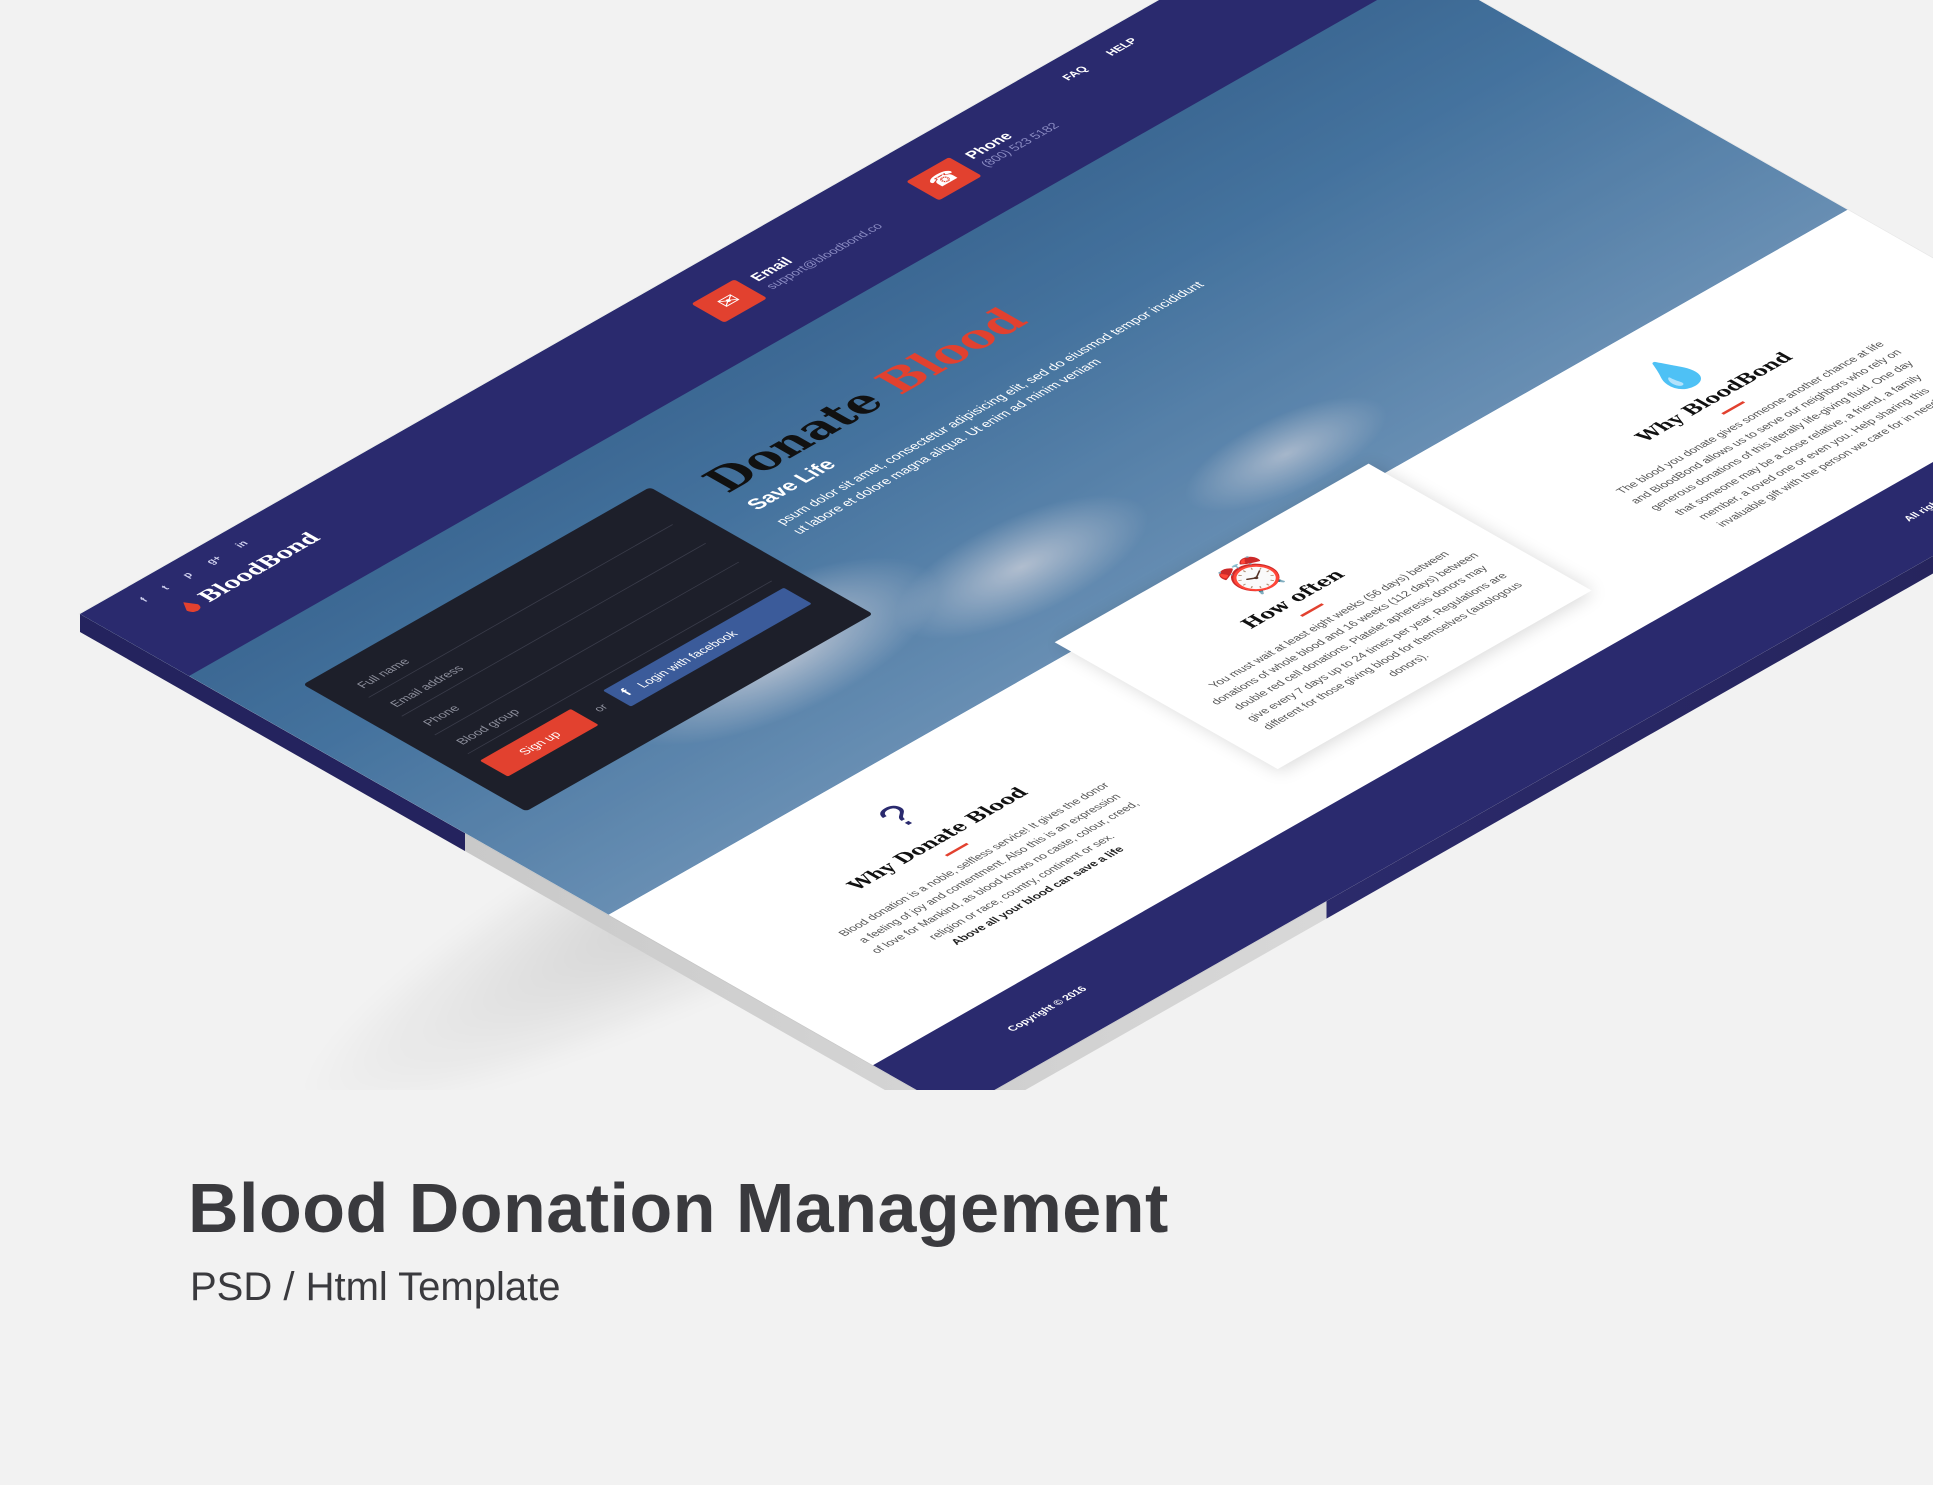 This screenshot has height=1485, width=1933. Describe the element at coordinates (375, 1287) in the screenshot. I see `caption-subtitle: PSD / Html Template` at that location.